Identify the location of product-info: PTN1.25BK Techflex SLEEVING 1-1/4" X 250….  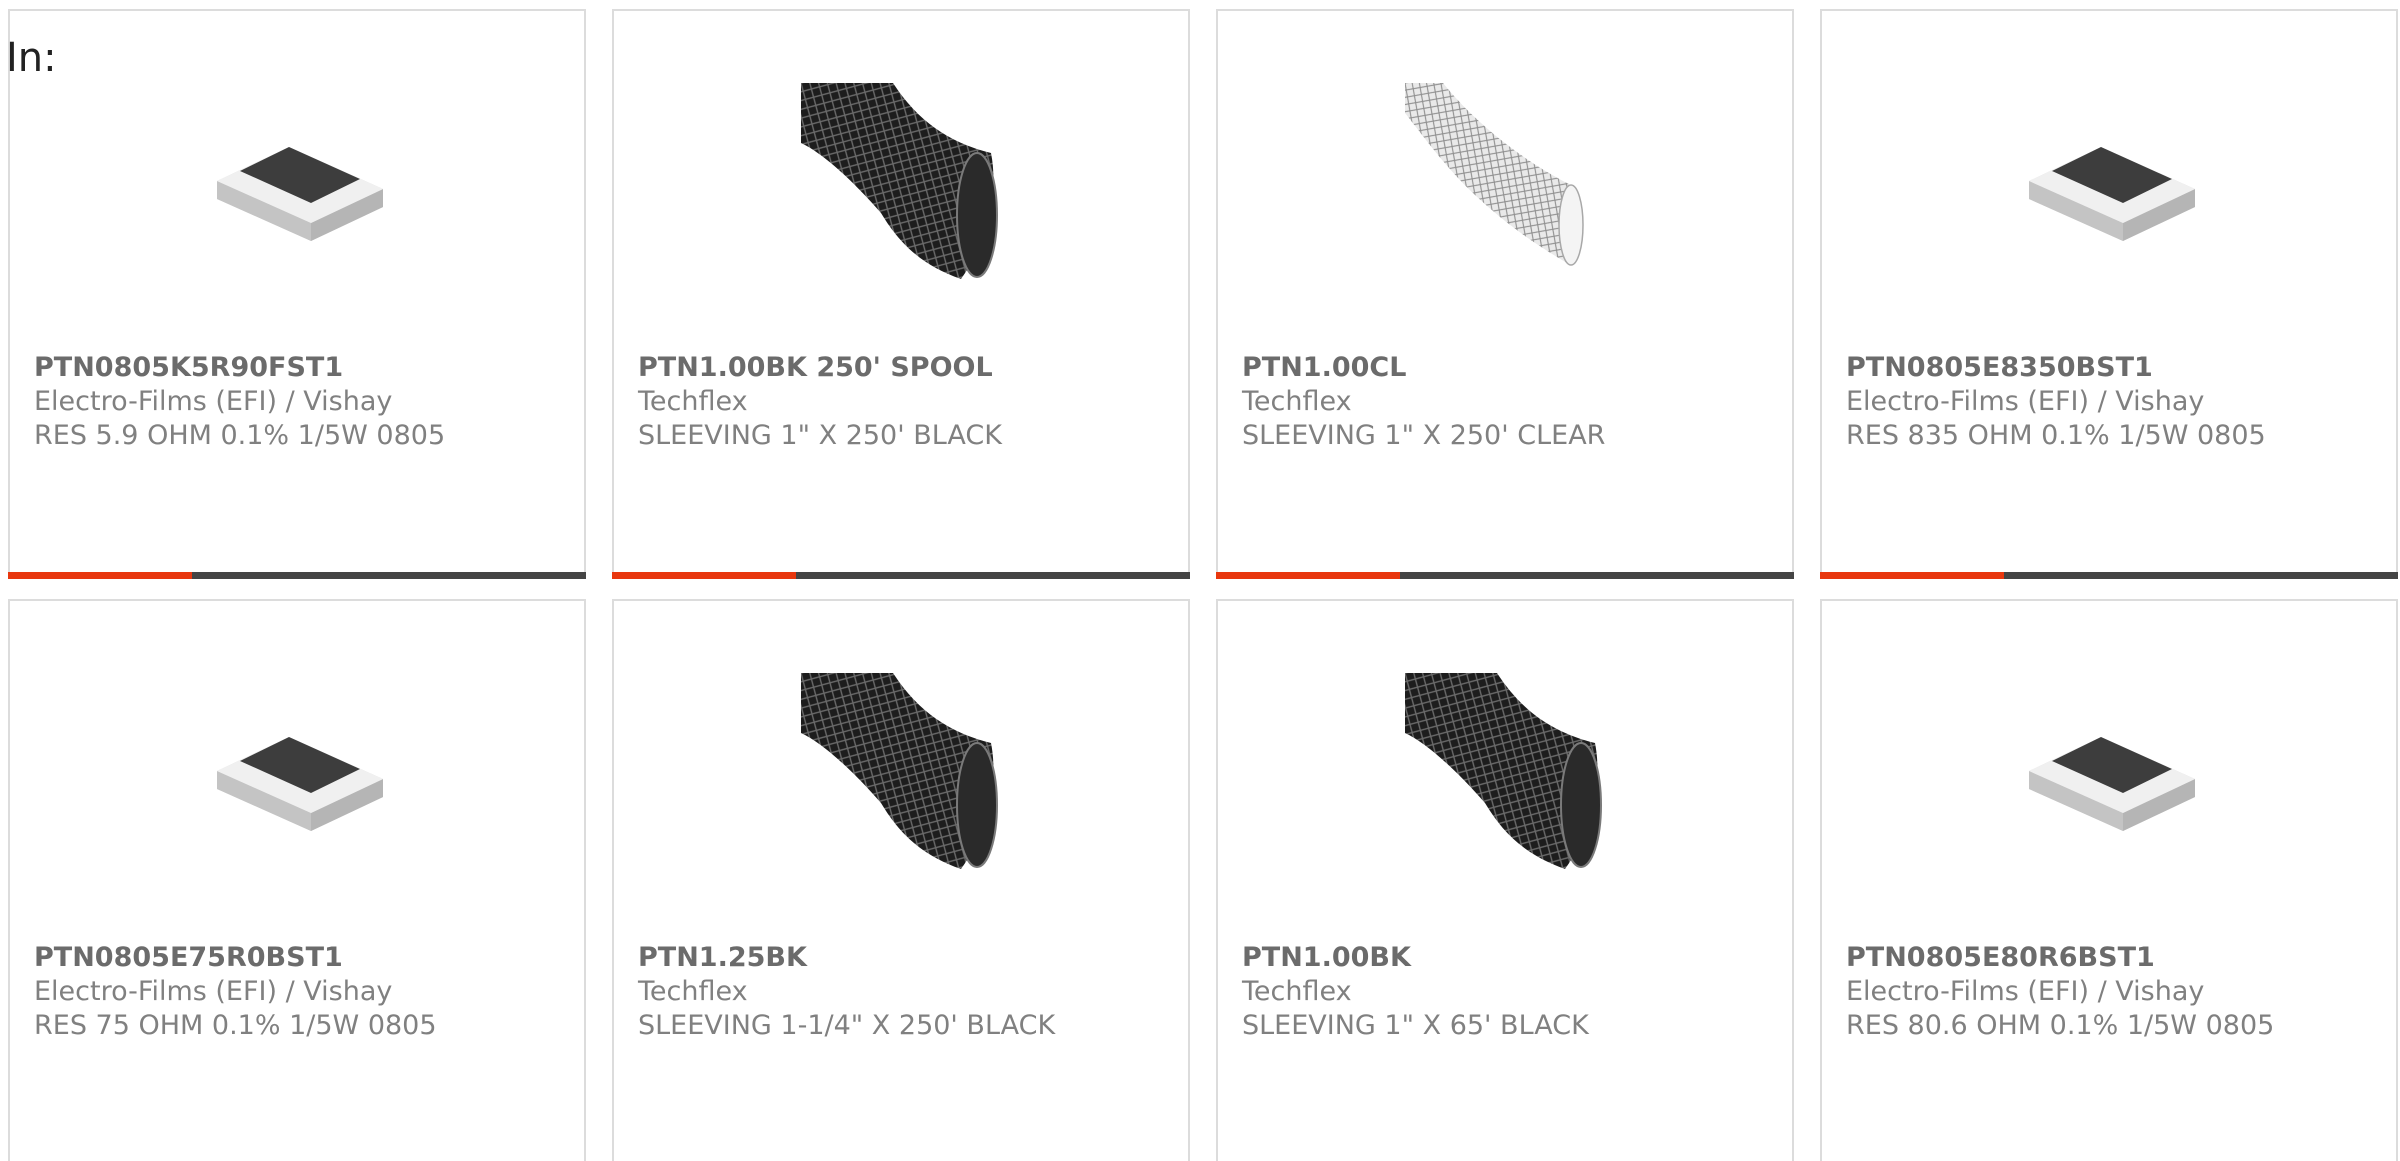
(905, 992).